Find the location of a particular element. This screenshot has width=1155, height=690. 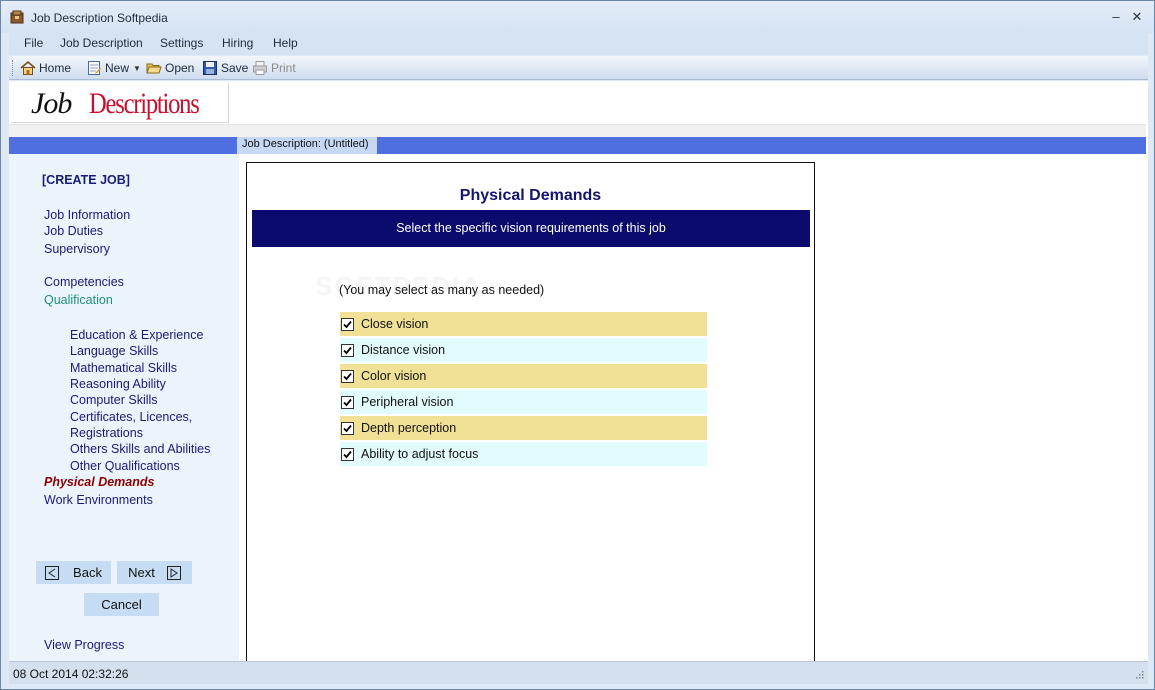

close-button: ✕ is located at coordinates (1137, 17).